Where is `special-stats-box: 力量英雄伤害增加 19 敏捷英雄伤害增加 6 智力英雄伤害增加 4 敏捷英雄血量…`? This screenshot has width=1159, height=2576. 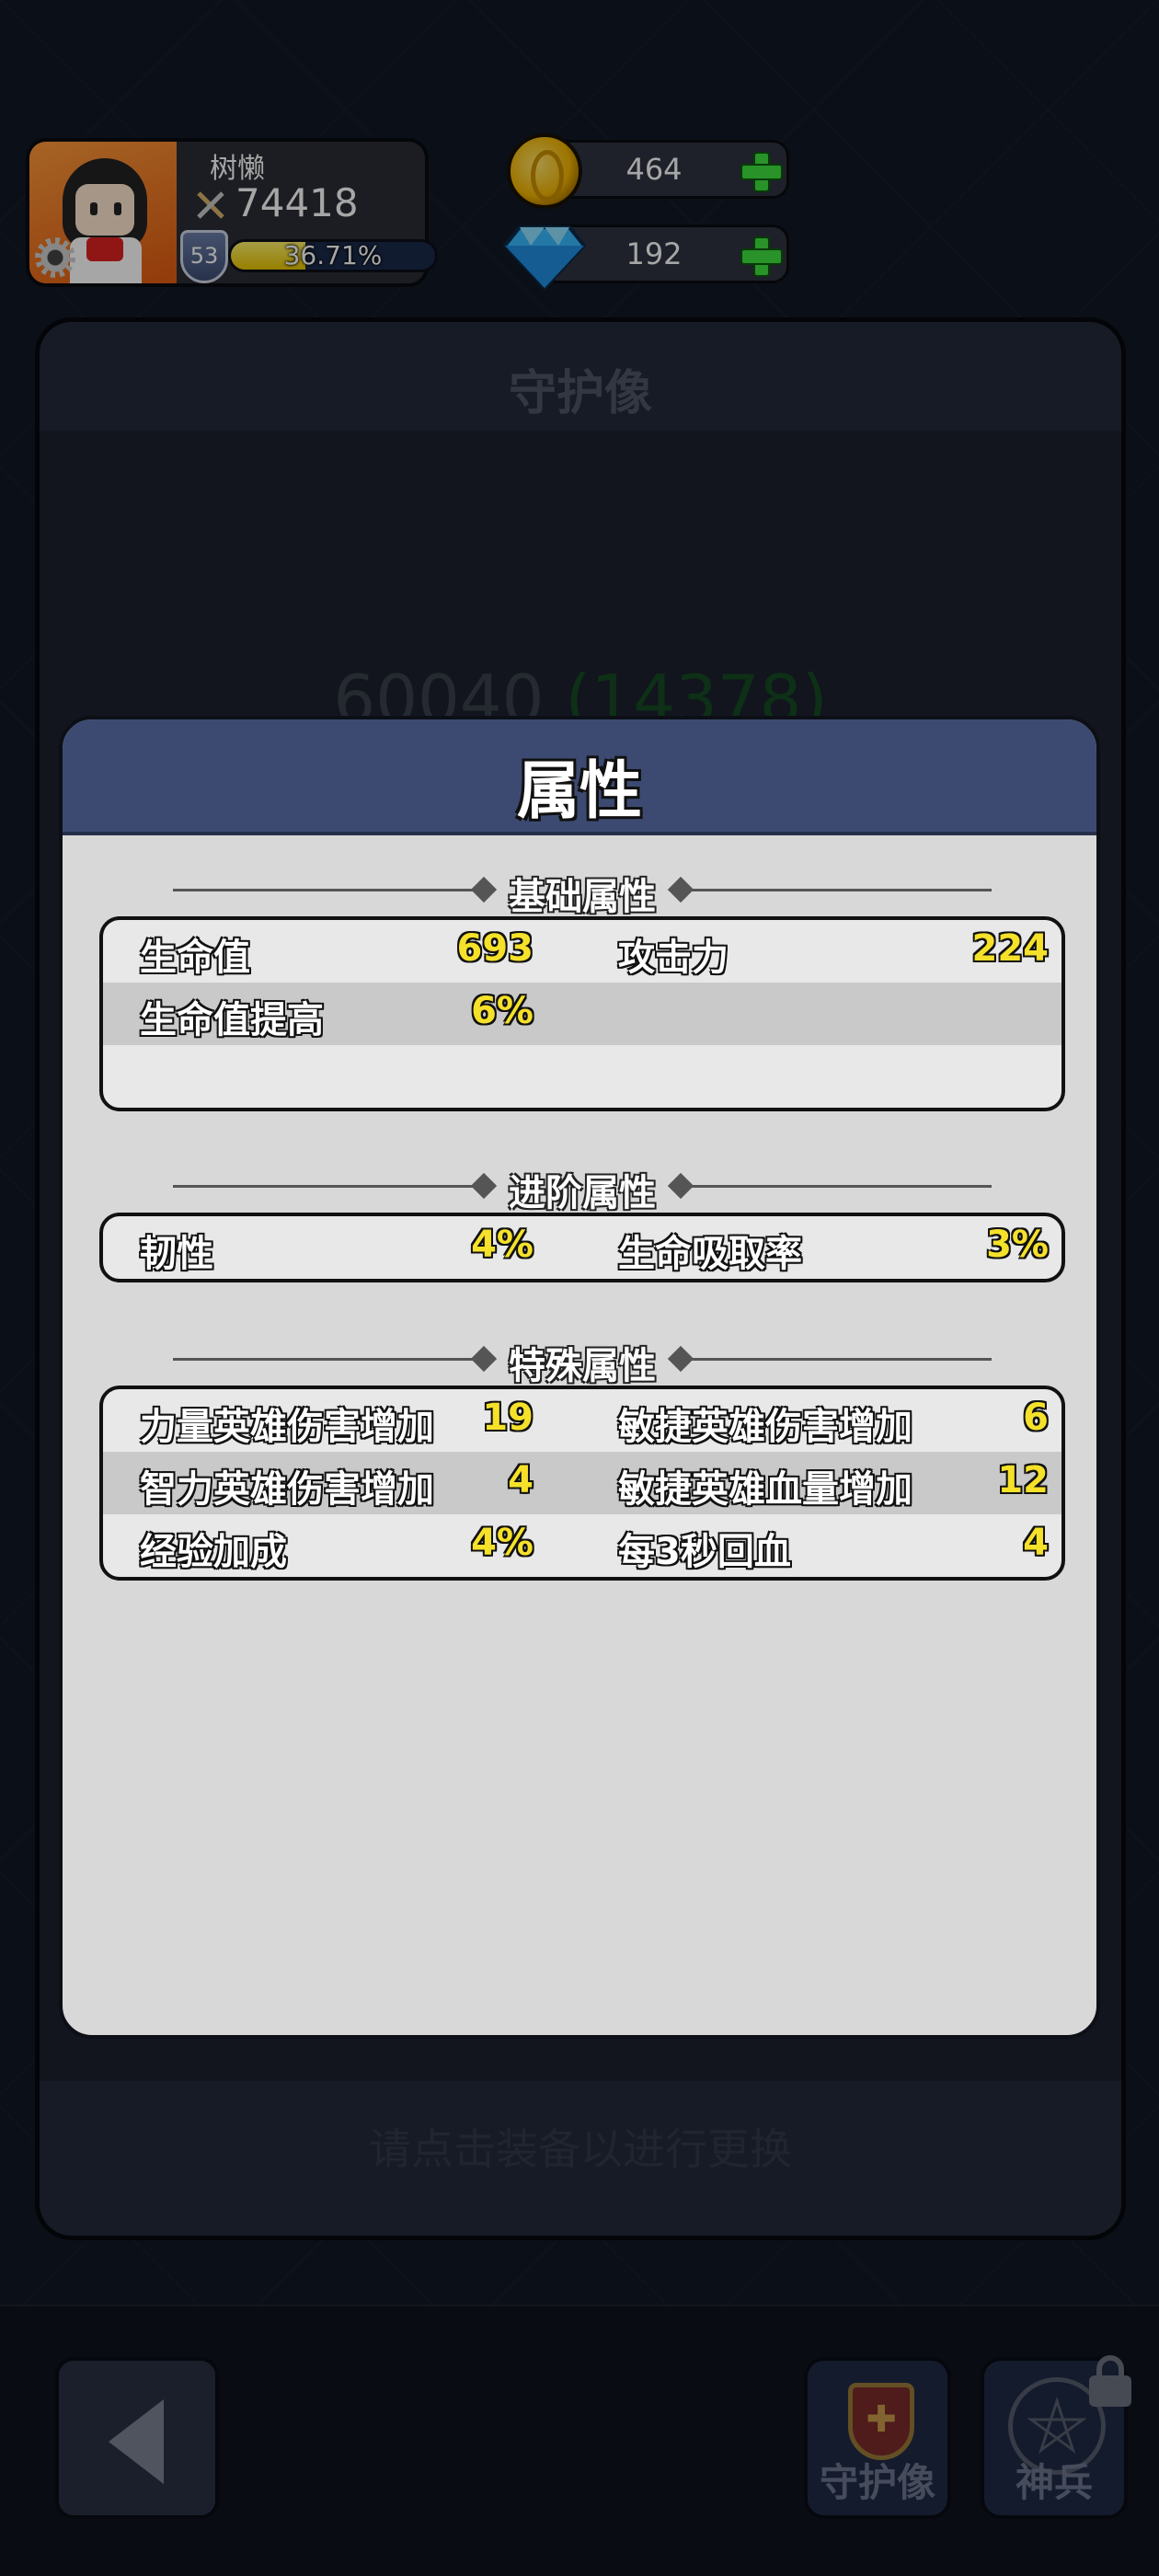 special-stats-box: 力量英雄伤害增加 19 敏捷英雄伤害增加 6 智力英雄伤害增加 4 敏捷英雄血量… is located at coordinates (582, 1483).